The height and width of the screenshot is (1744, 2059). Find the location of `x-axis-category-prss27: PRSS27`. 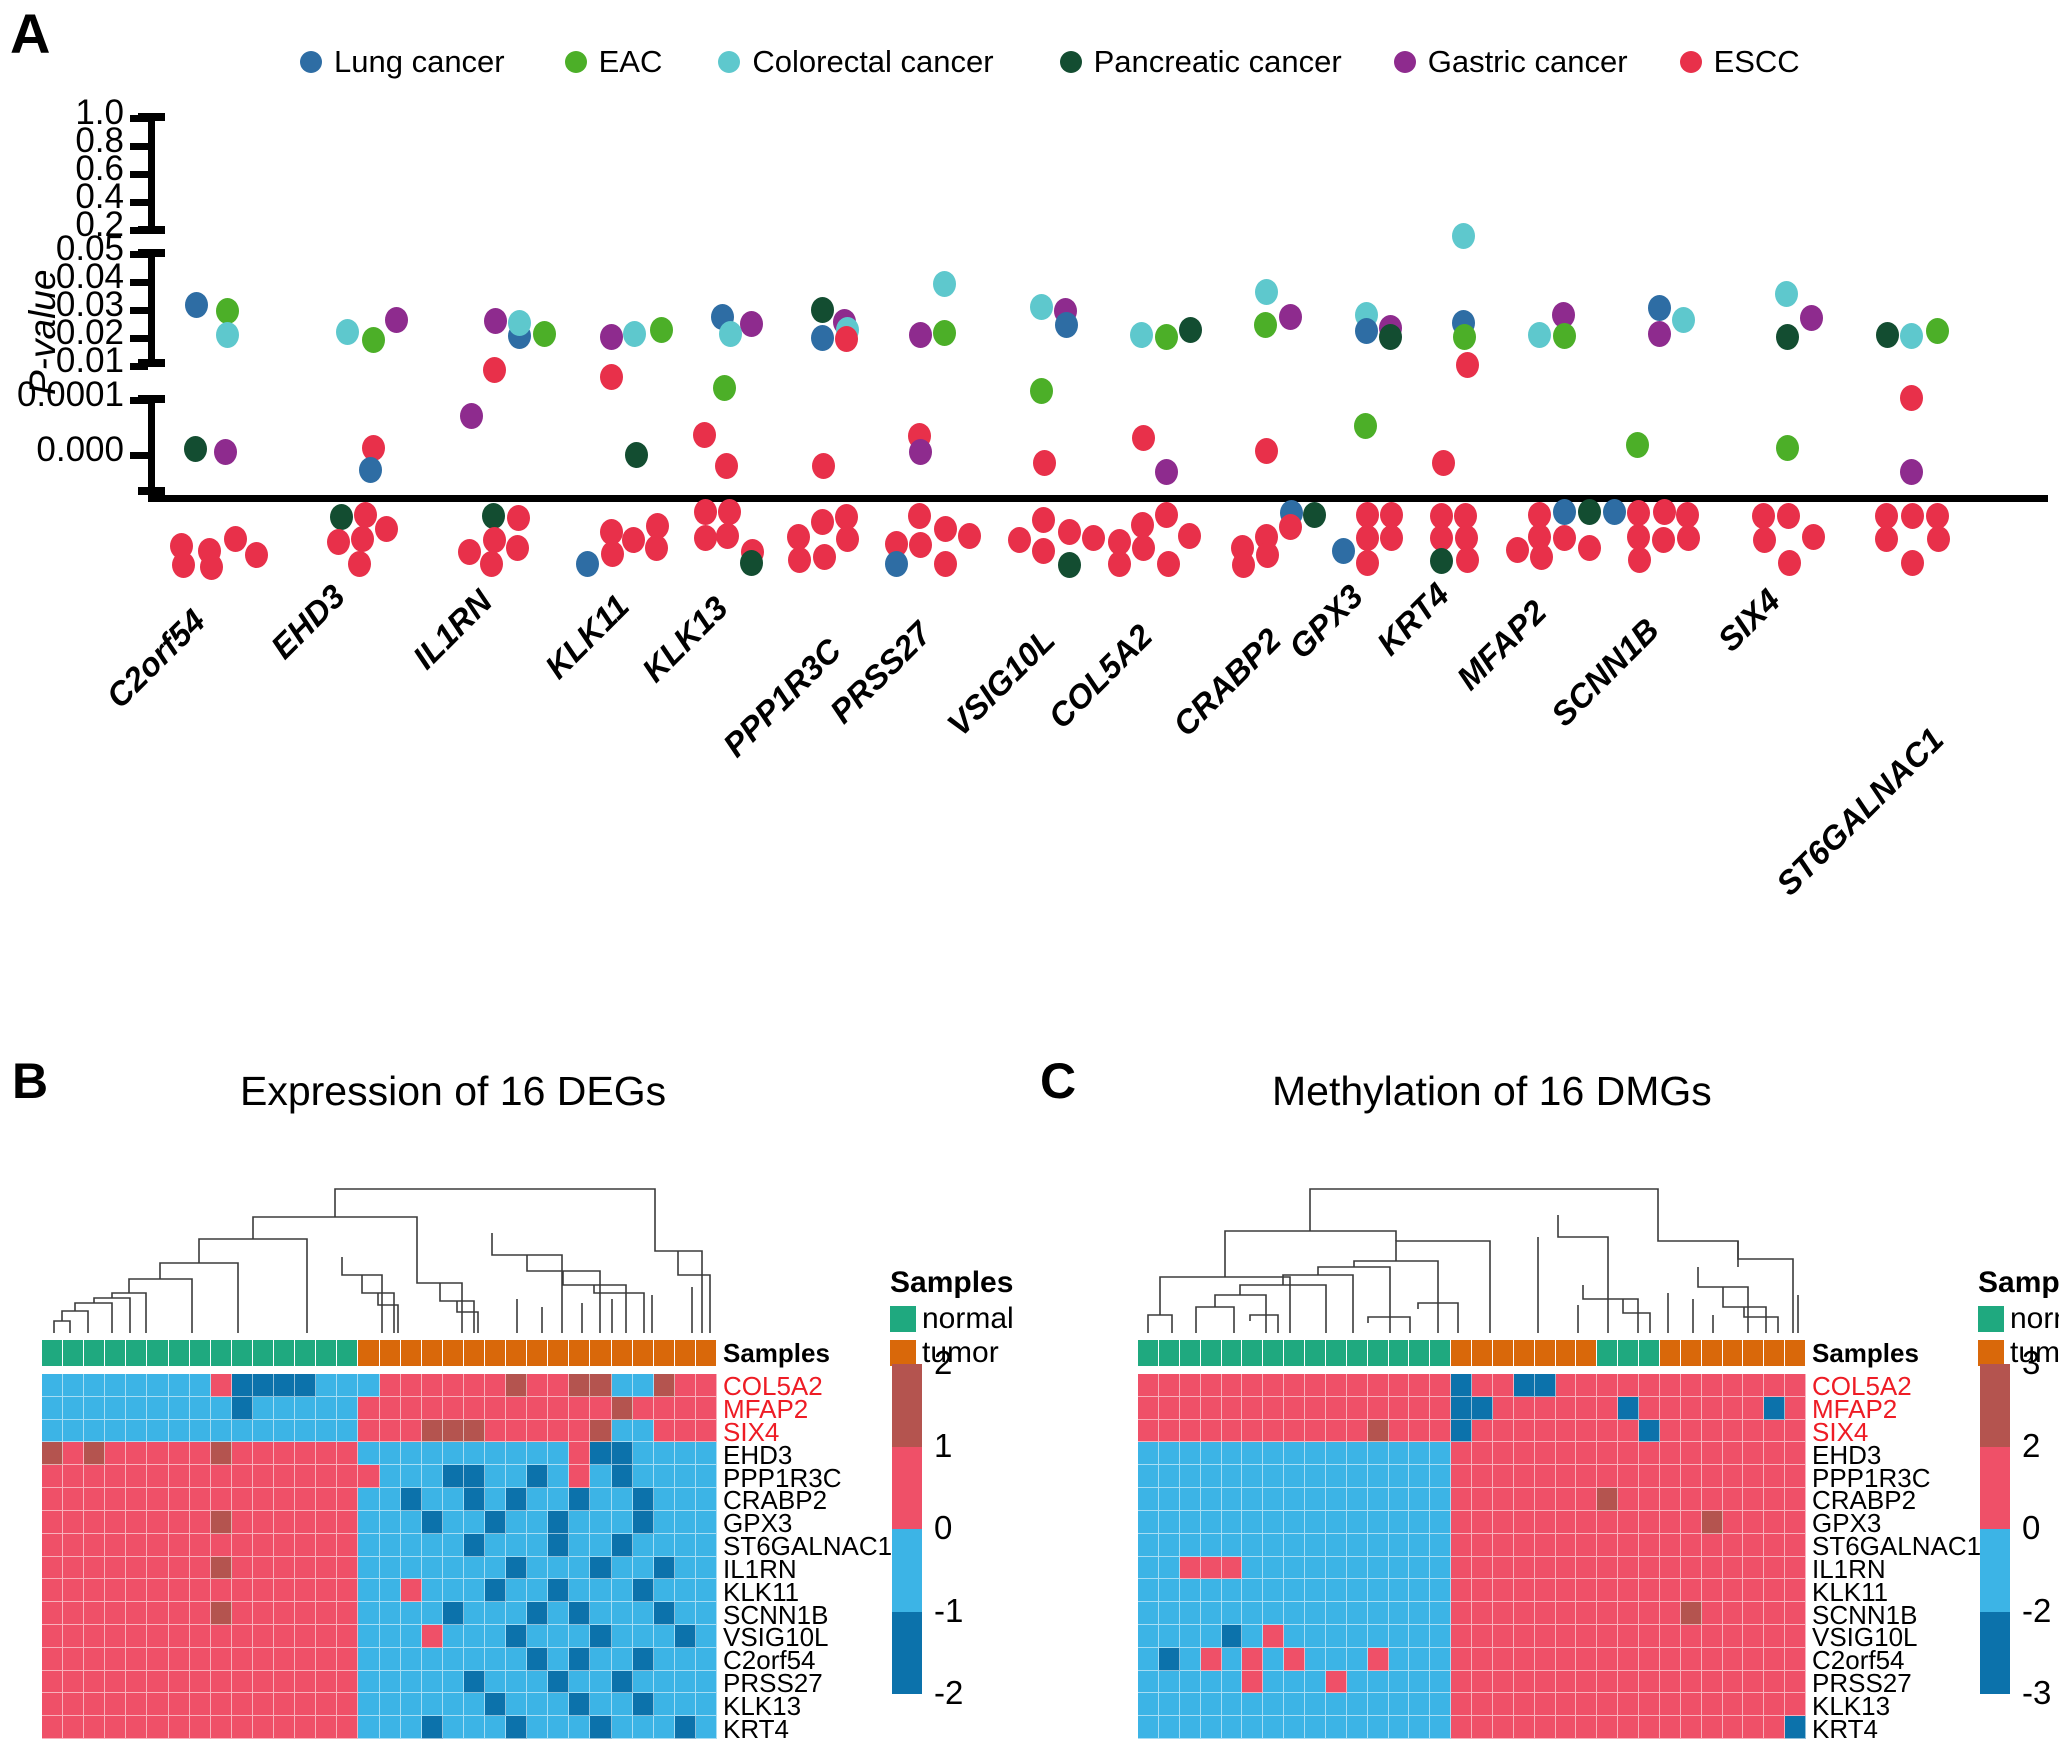

x-axis-category-prss27: PRSS27 is located at coordinates (880, 672).